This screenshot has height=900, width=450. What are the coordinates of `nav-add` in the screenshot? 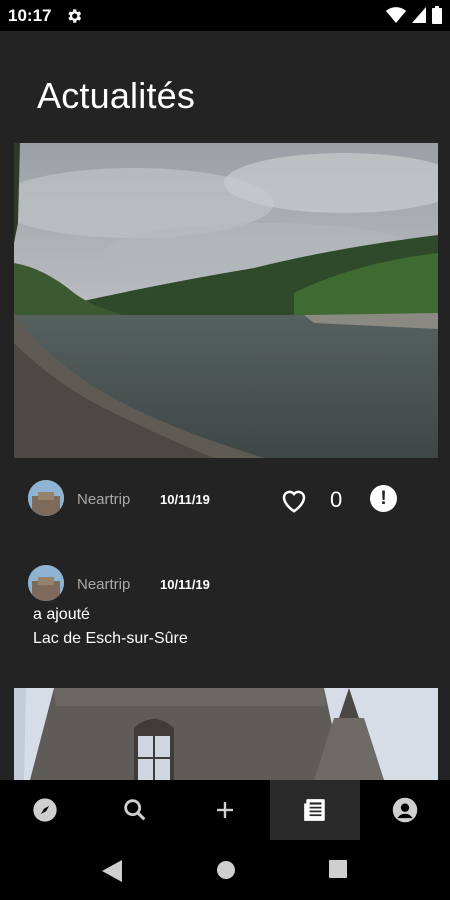 It's located at (225, 810).